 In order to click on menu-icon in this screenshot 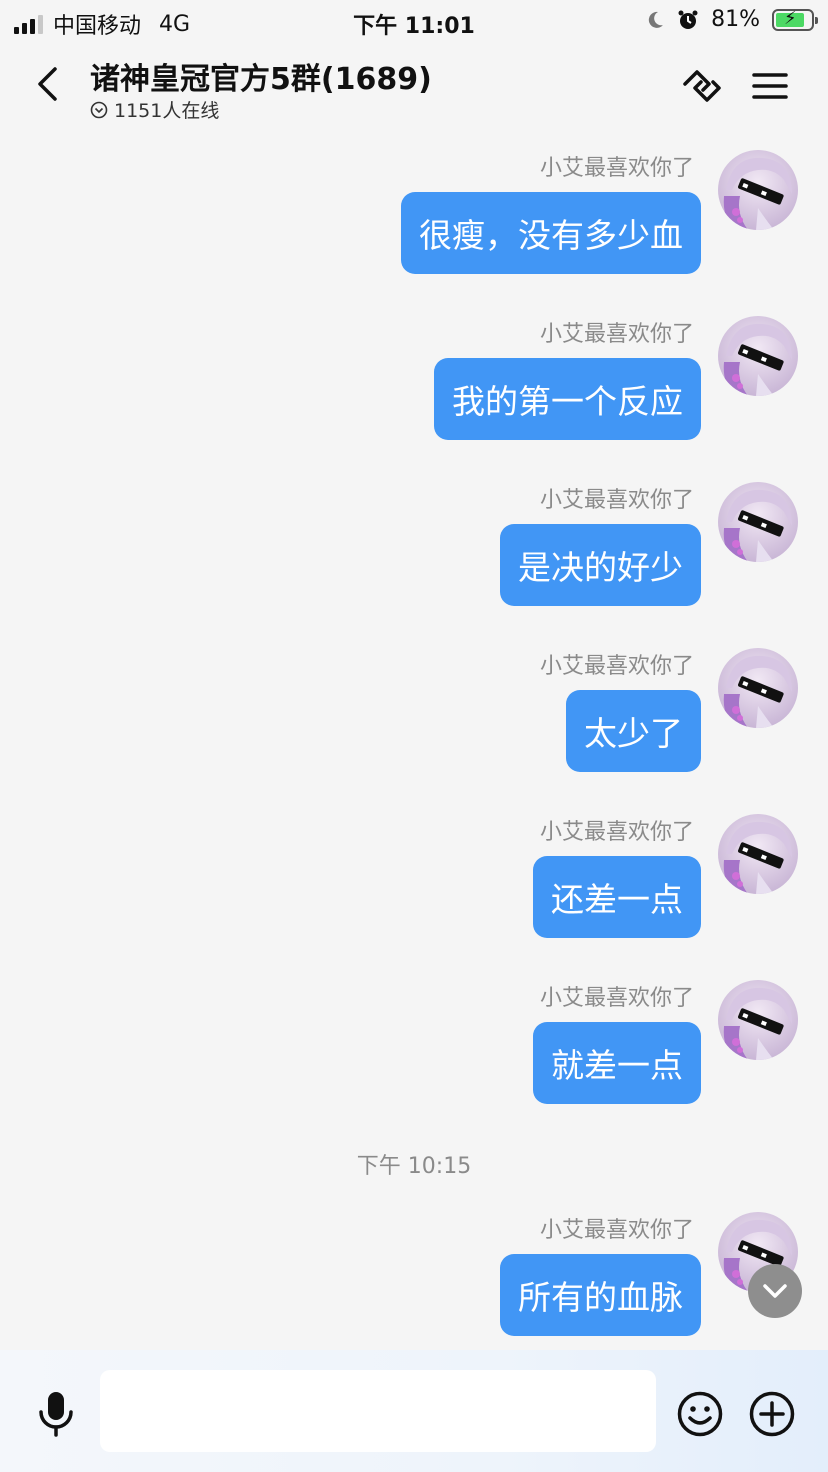, I will do `click(770, 86)`.